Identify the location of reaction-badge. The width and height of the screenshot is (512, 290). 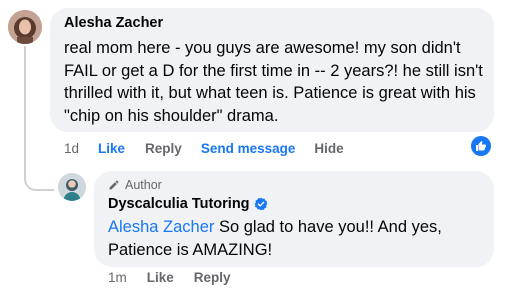
(481, 146).